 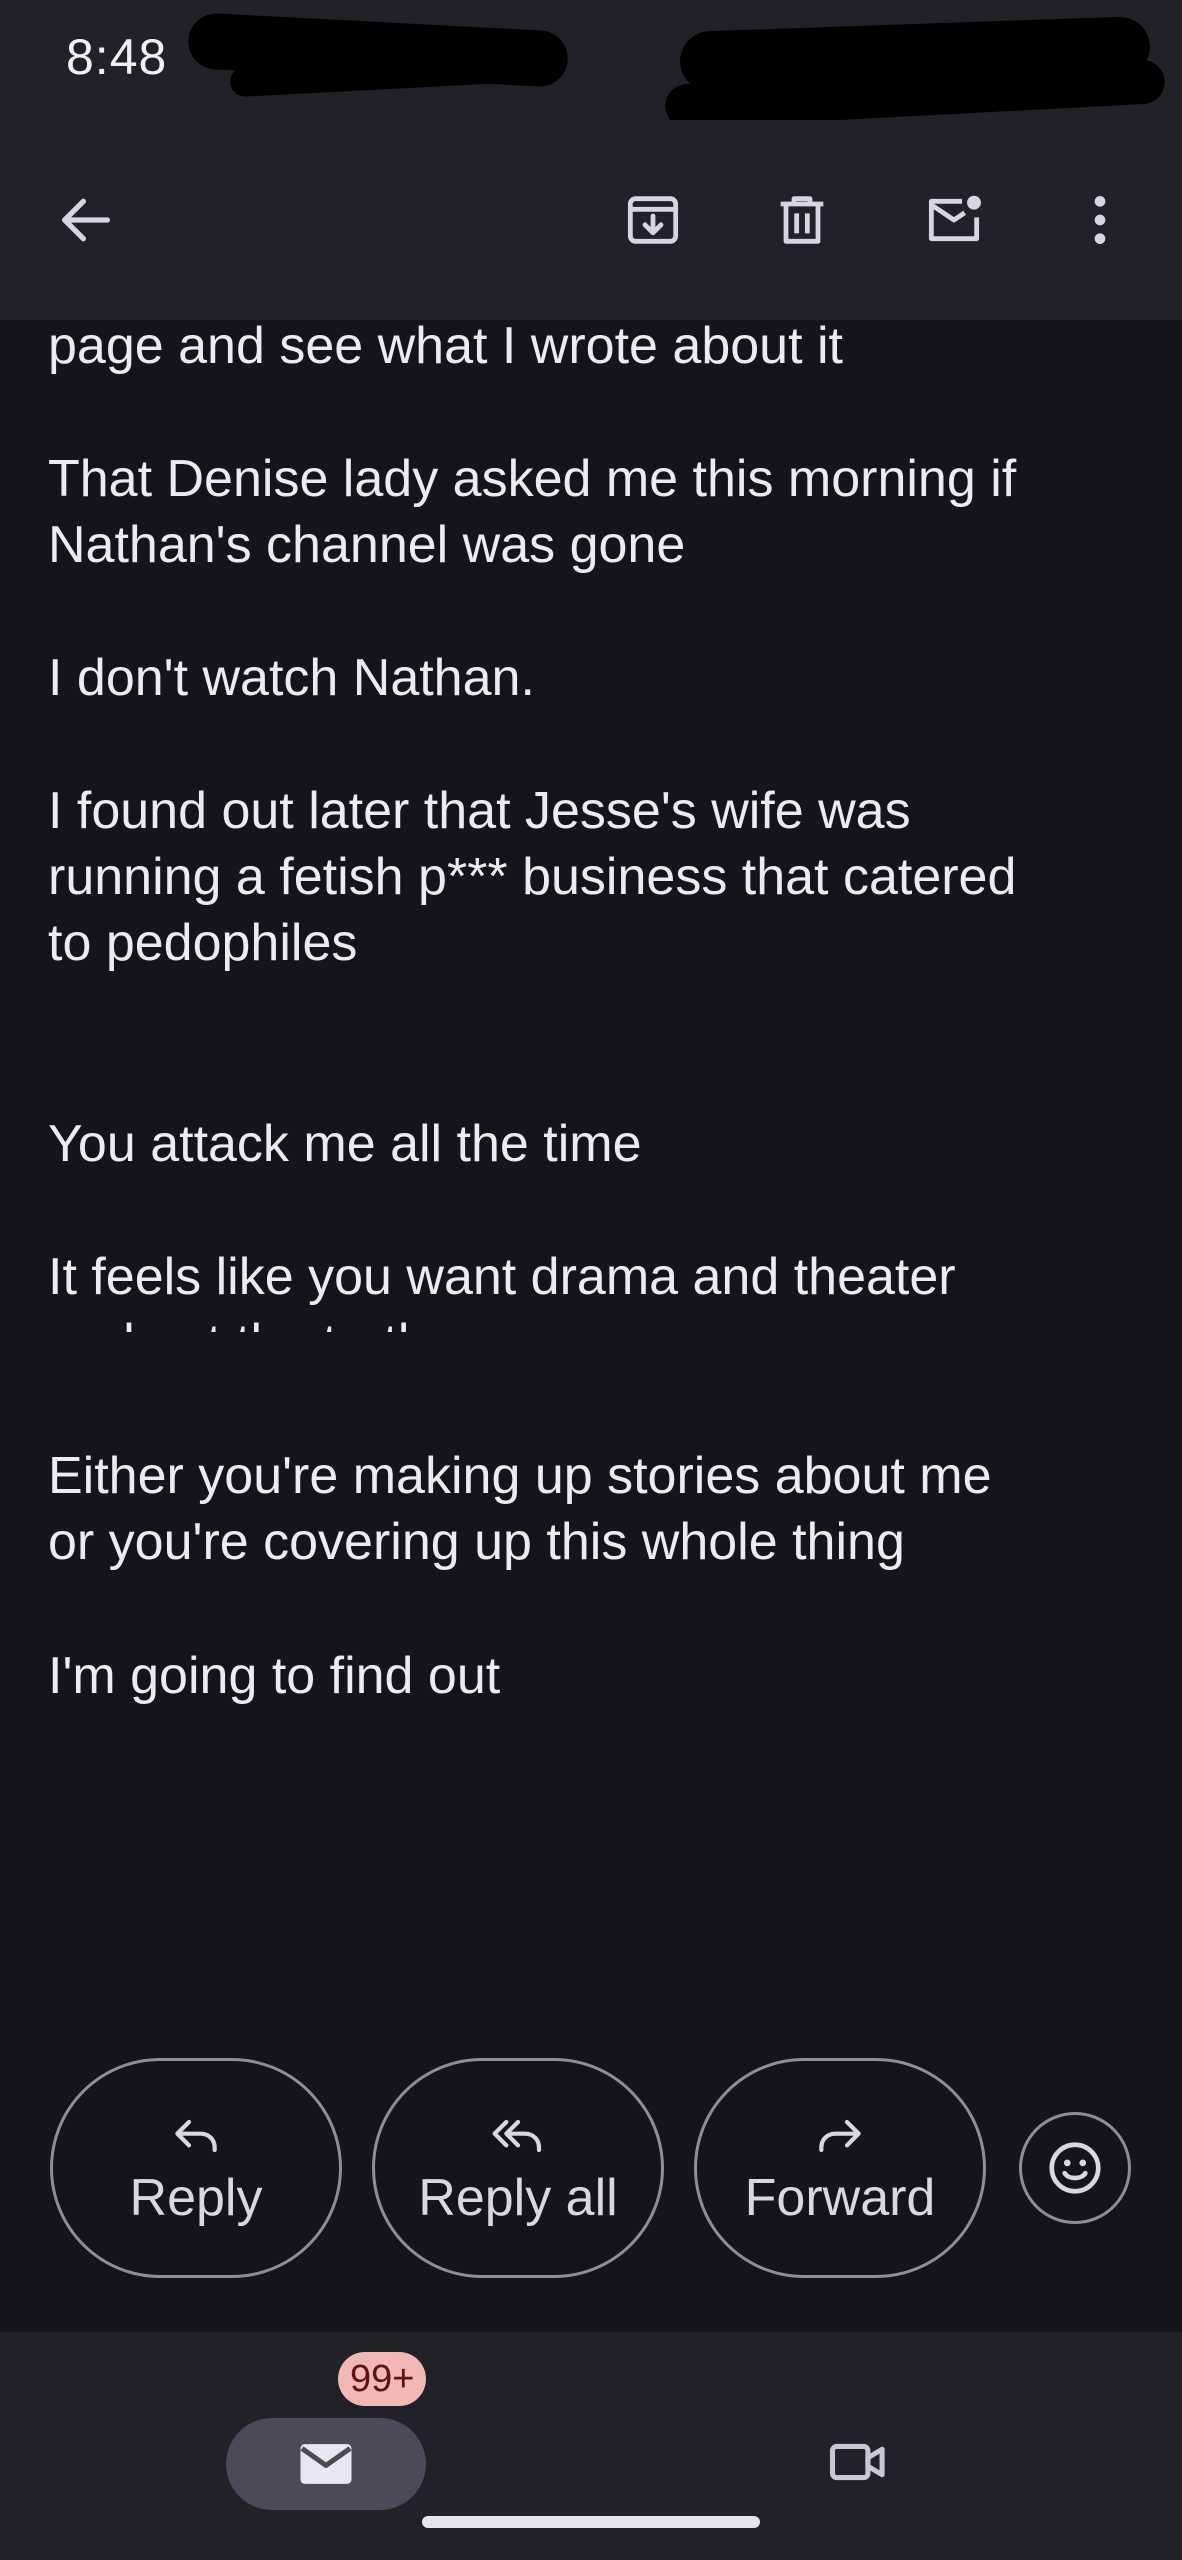 I want to click on message-line: It feels like you want drama and theater, so click(x=502, y=1277).